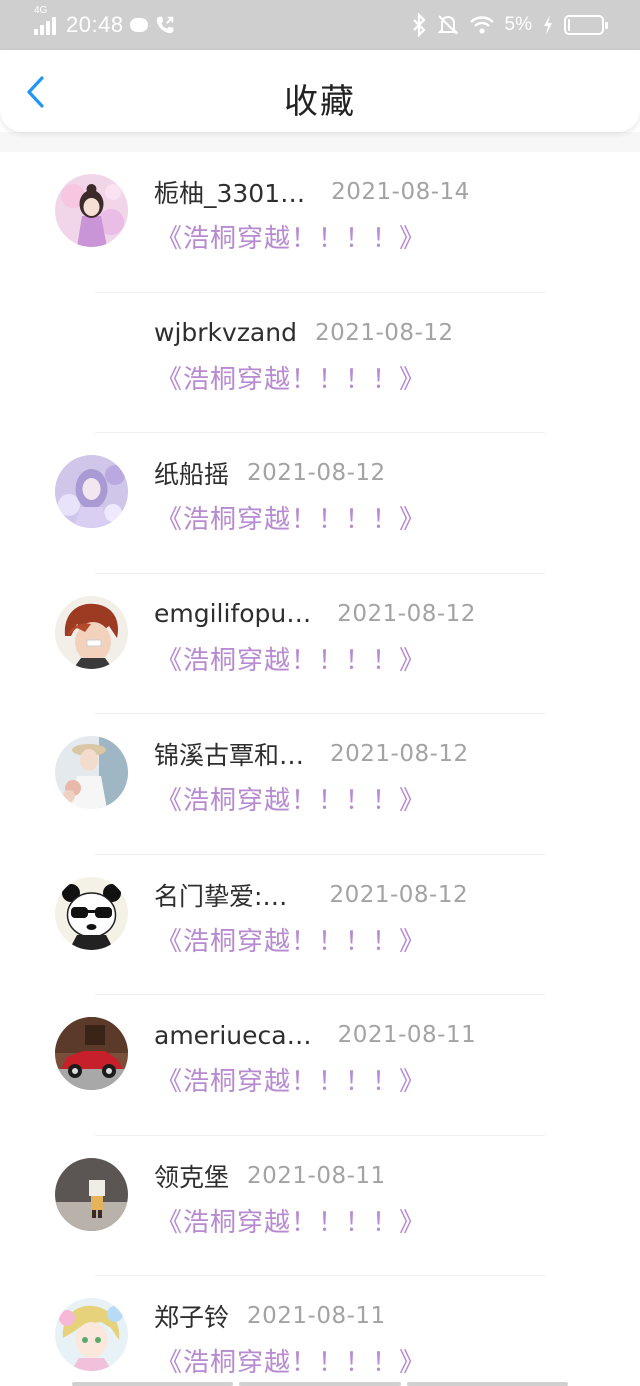 The width and height of the screenshot is (640, 1386). What do you see at coordinates (419, 25) in the screenshot?
I see `bluetooth-icon` at bounding box center [419, 25].